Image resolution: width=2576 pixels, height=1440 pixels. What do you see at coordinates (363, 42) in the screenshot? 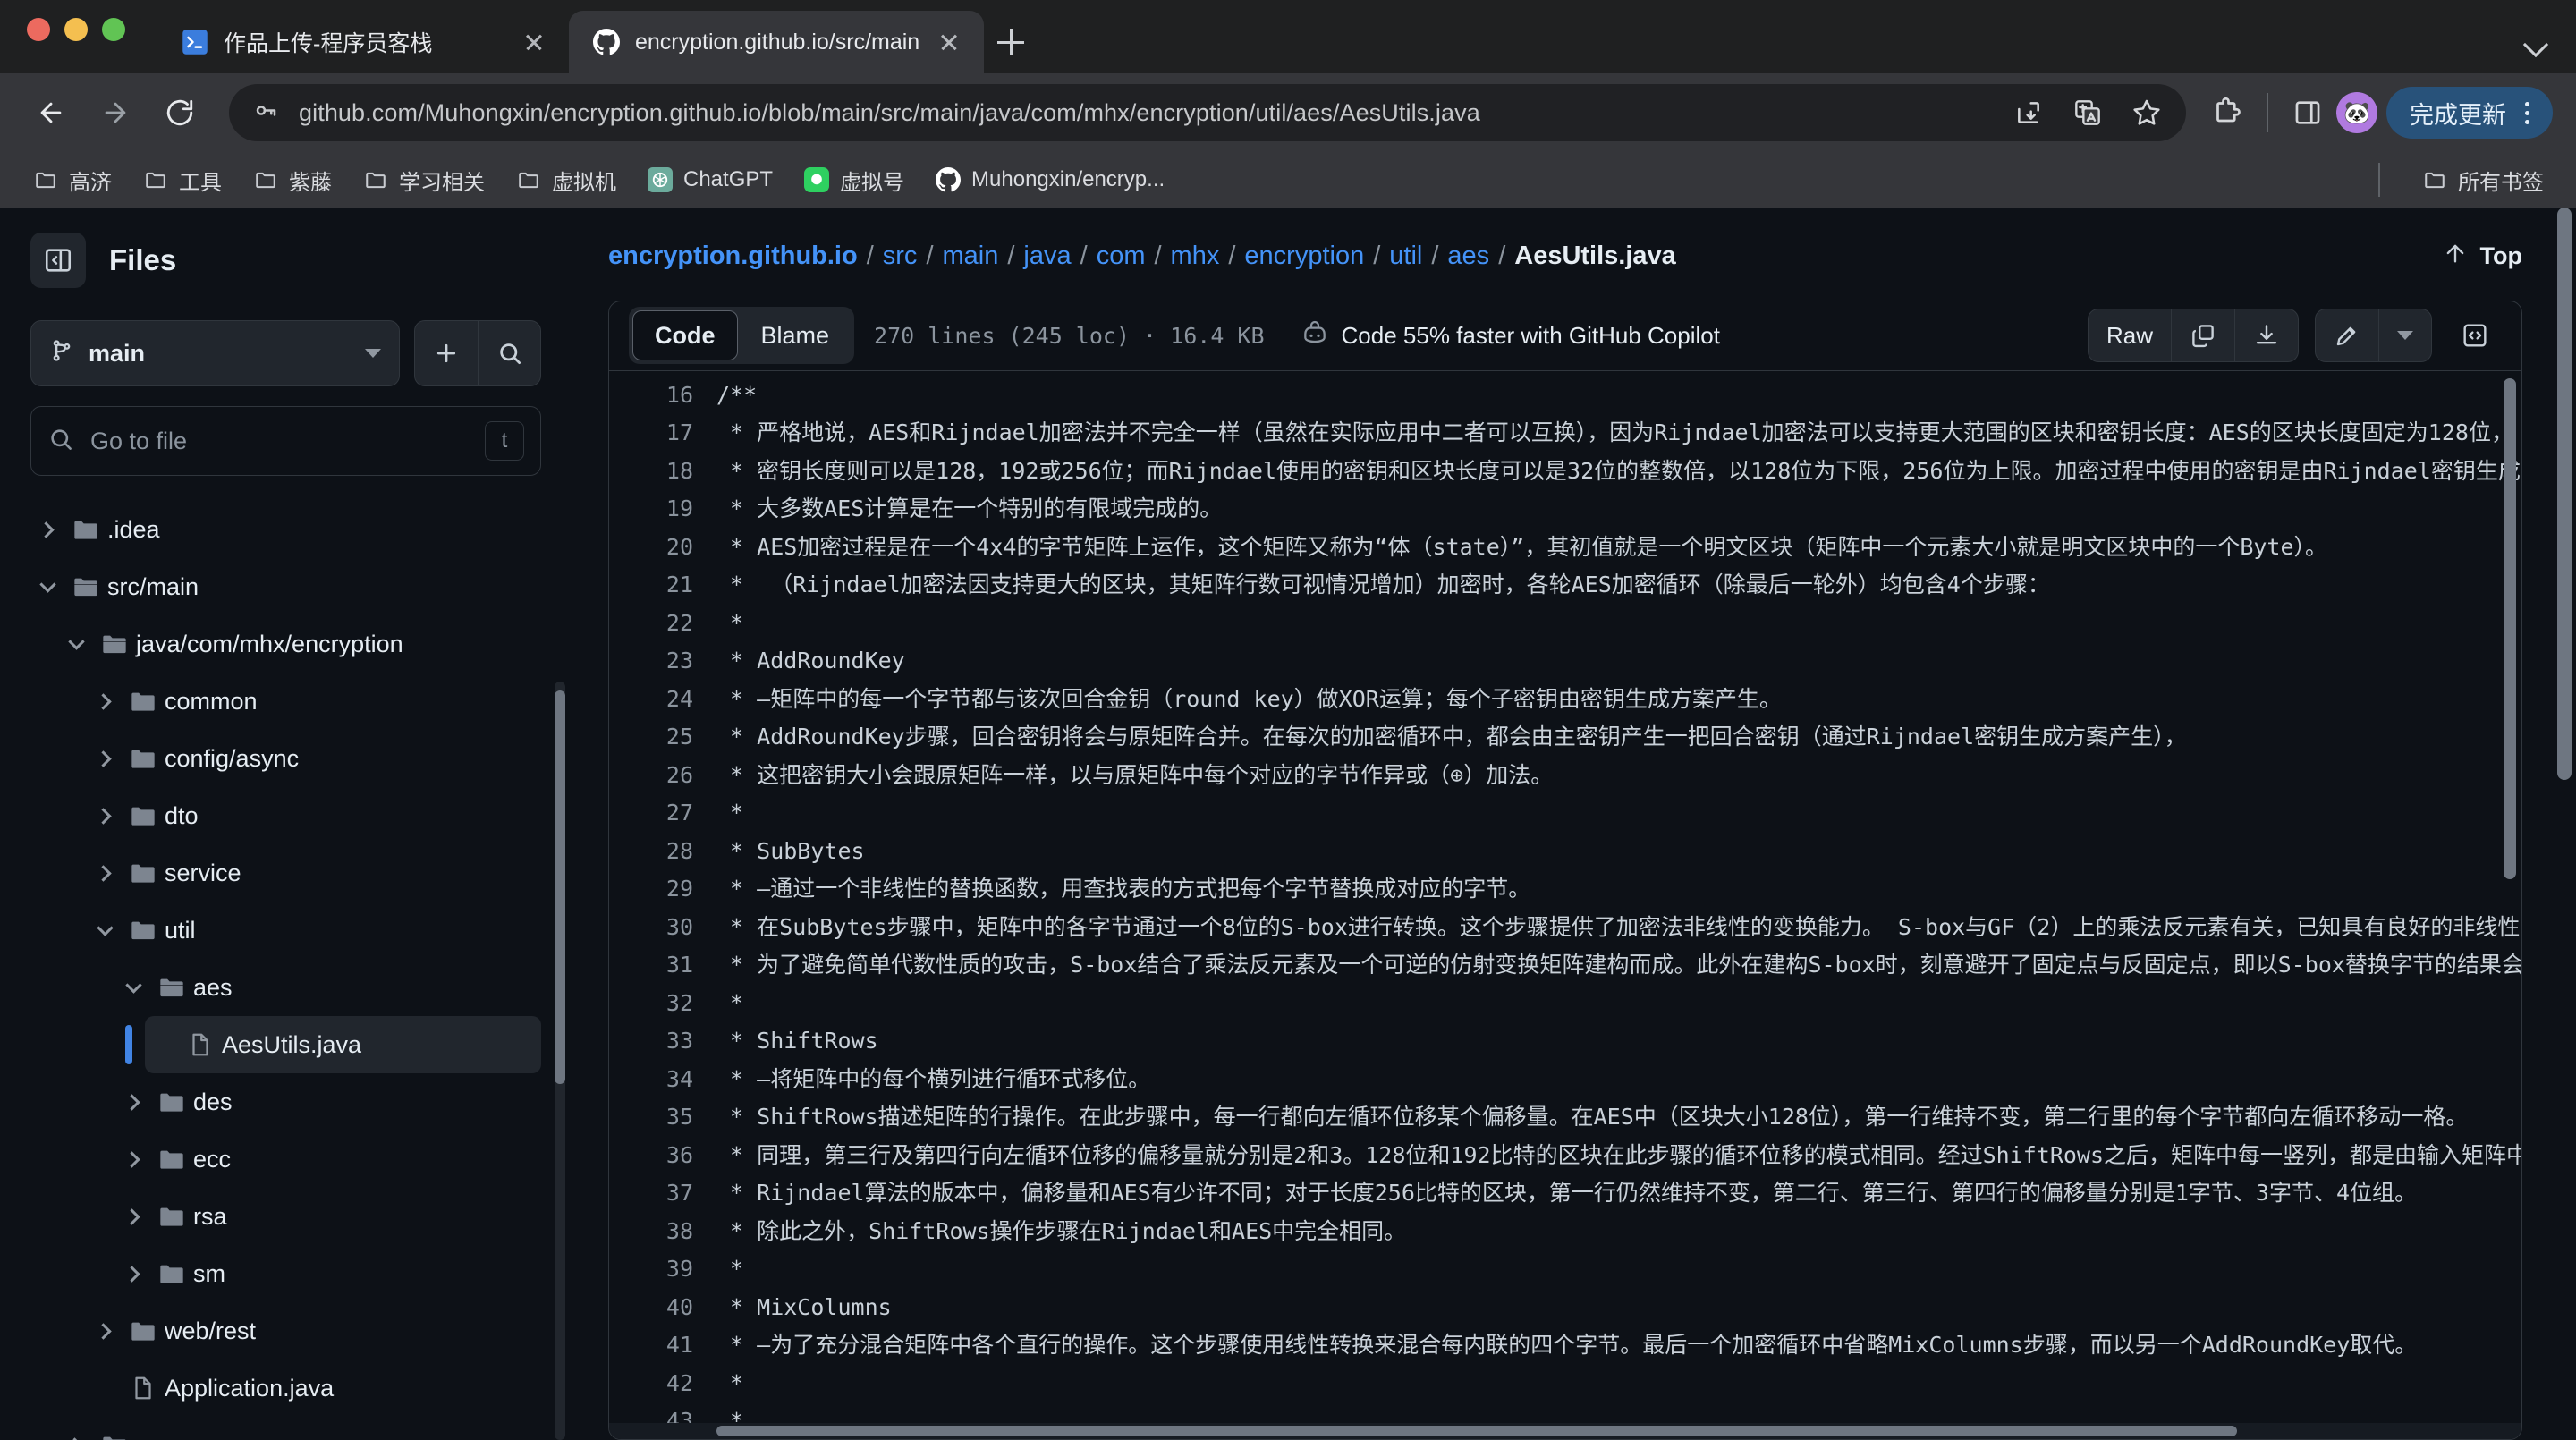
I see `browser-tab-1: 作品上传-程序员客栈` at bounding box center [363, 42].